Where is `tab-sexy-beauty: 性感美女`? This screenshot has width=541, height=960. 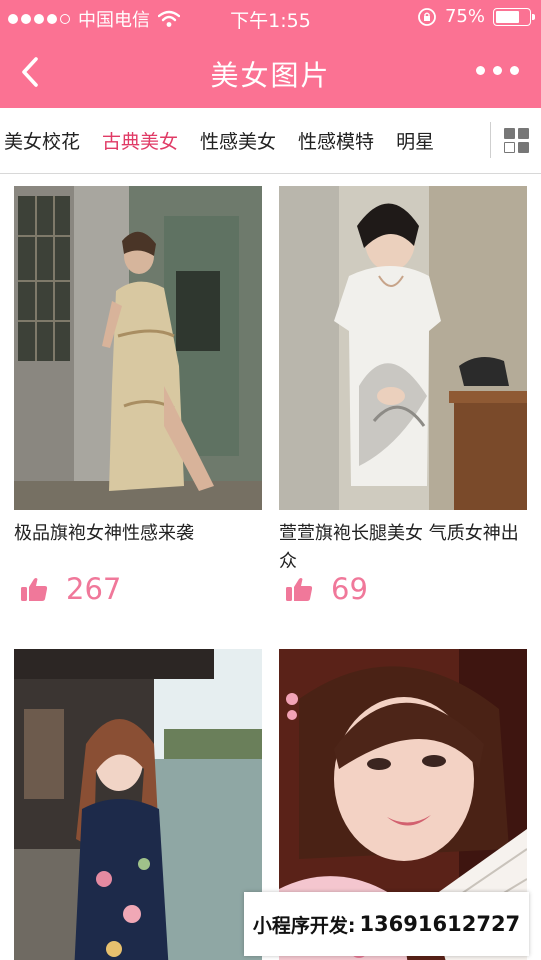
tab-sexy-beauty: 性感美女 is located at coordinates (238, 140).